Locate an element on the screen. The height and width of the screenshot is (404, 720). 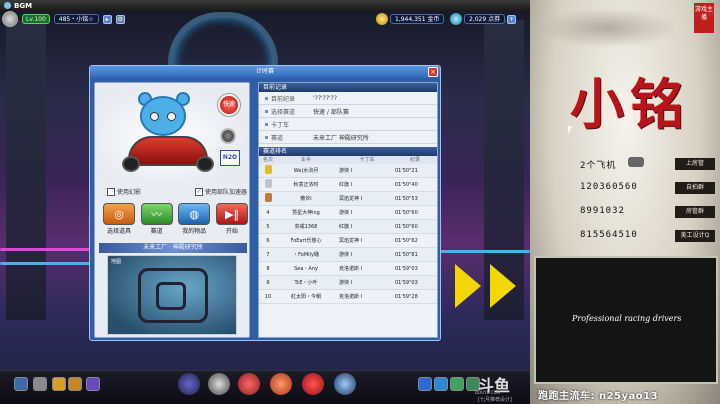
record-time: 01'50"53 is located at coordinates (406, 198).